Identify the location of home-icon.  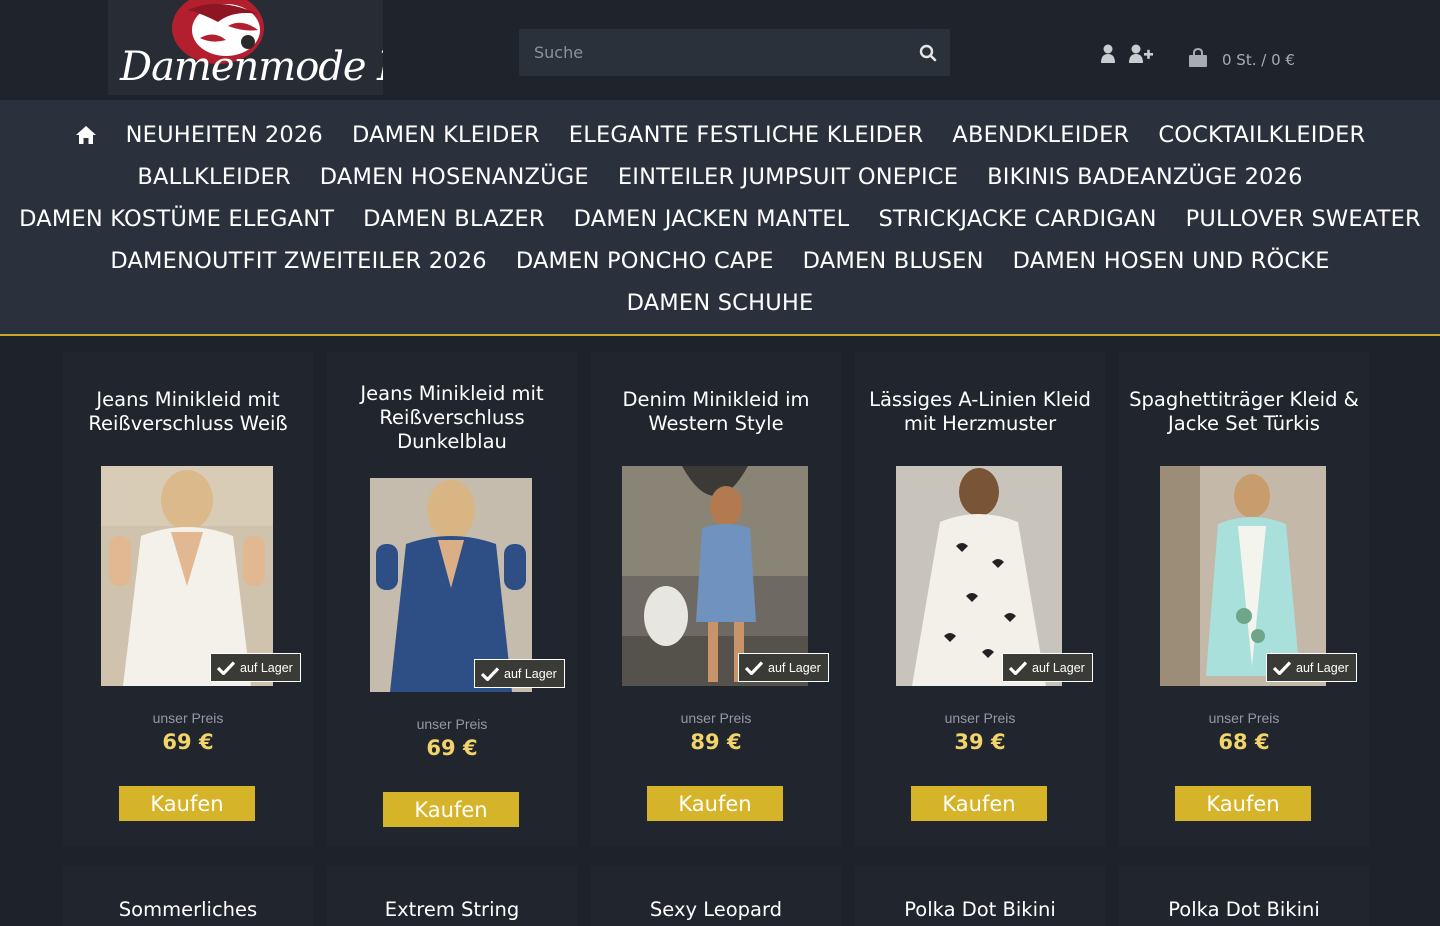
(85, 135).